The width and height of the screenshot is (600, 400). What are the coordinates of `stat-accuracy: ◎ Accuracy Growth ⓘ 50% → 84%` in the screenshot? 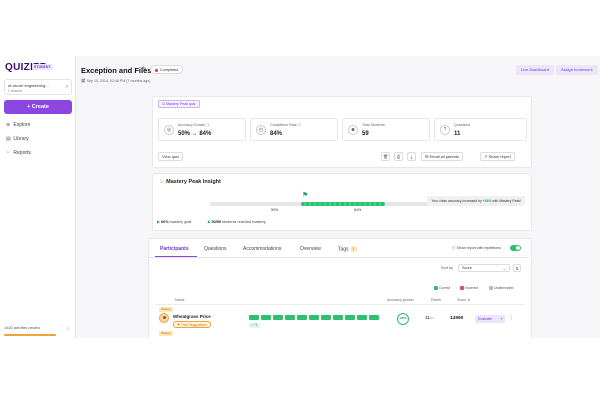 It's located at (202, 129).